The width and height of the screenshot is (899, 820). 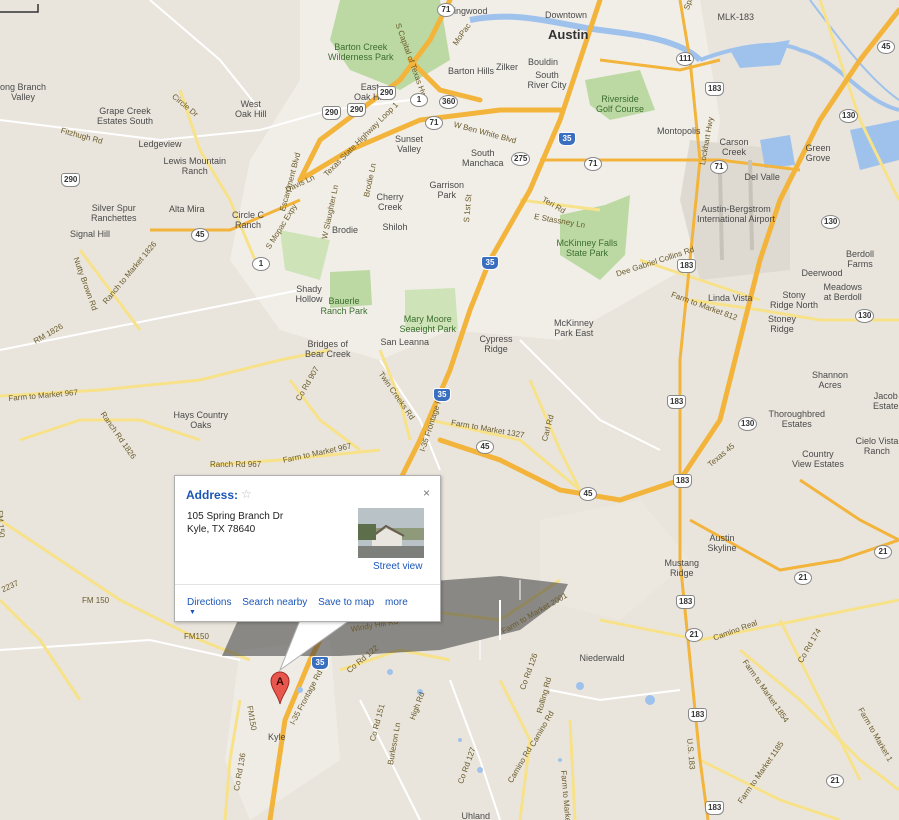 What do you see at coordinates (192, 612) in the screenshot?
I see `expand-caret-icon: ▼` at bounding box center [192, 612].